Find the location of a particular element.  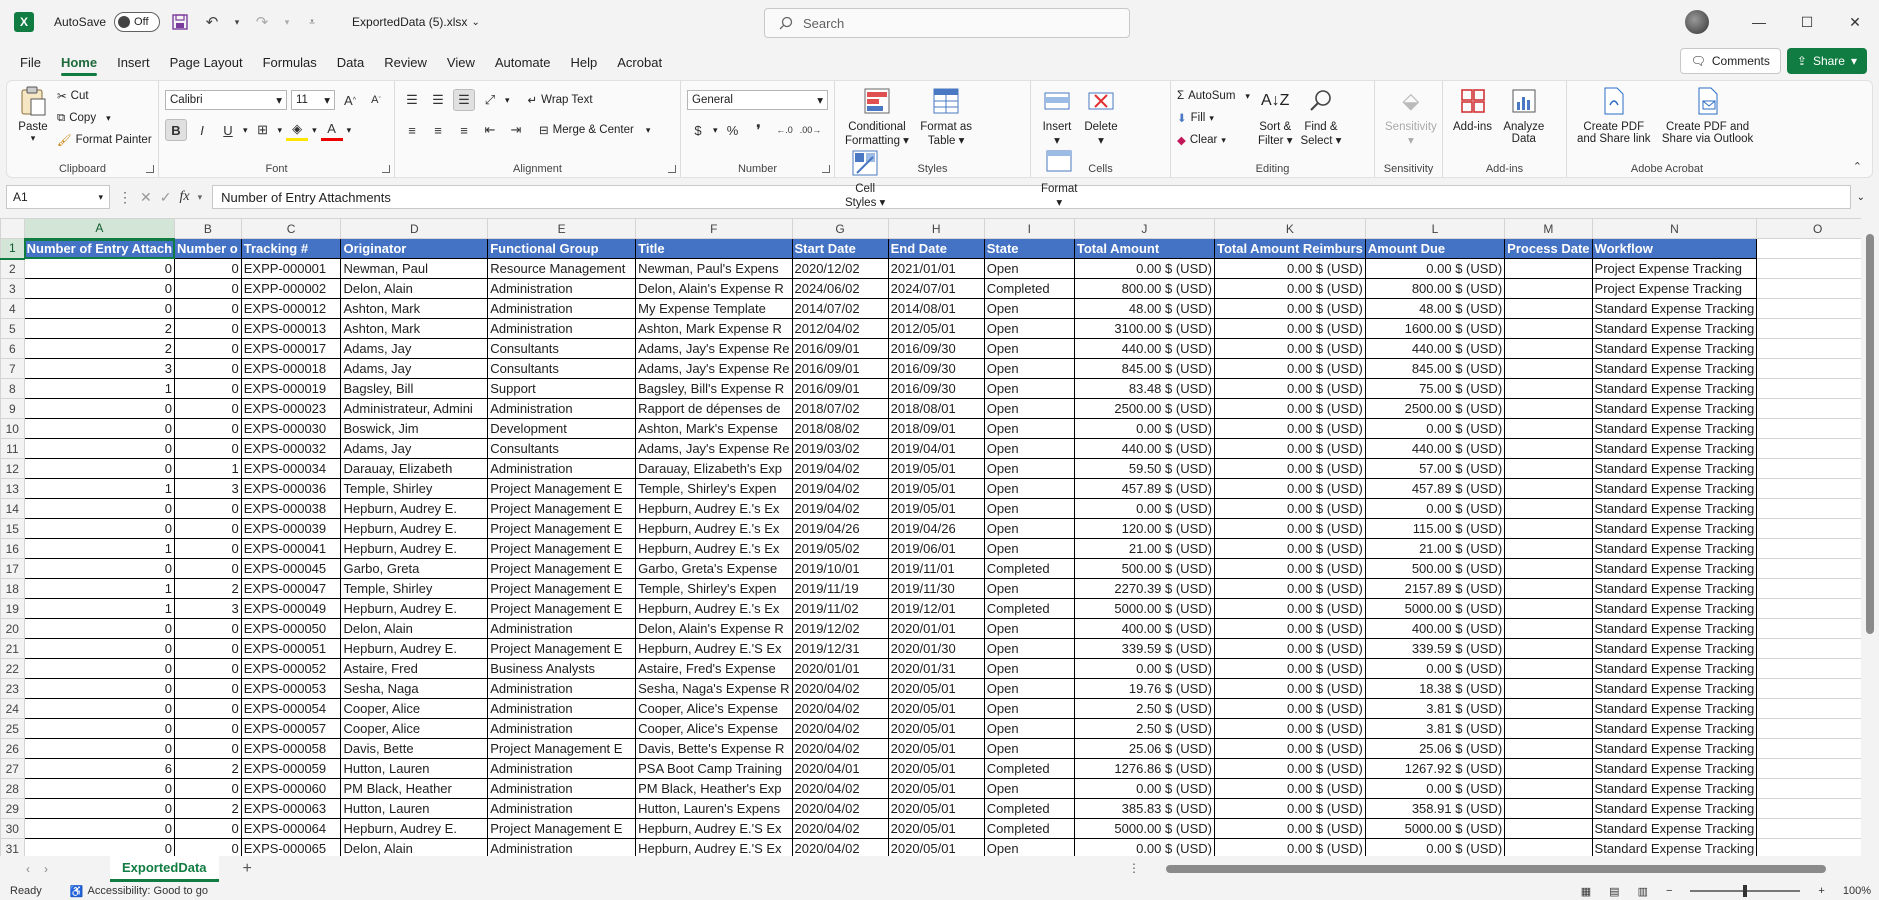

cell: Hutton, Lauren is located at coordinates (414, 768).